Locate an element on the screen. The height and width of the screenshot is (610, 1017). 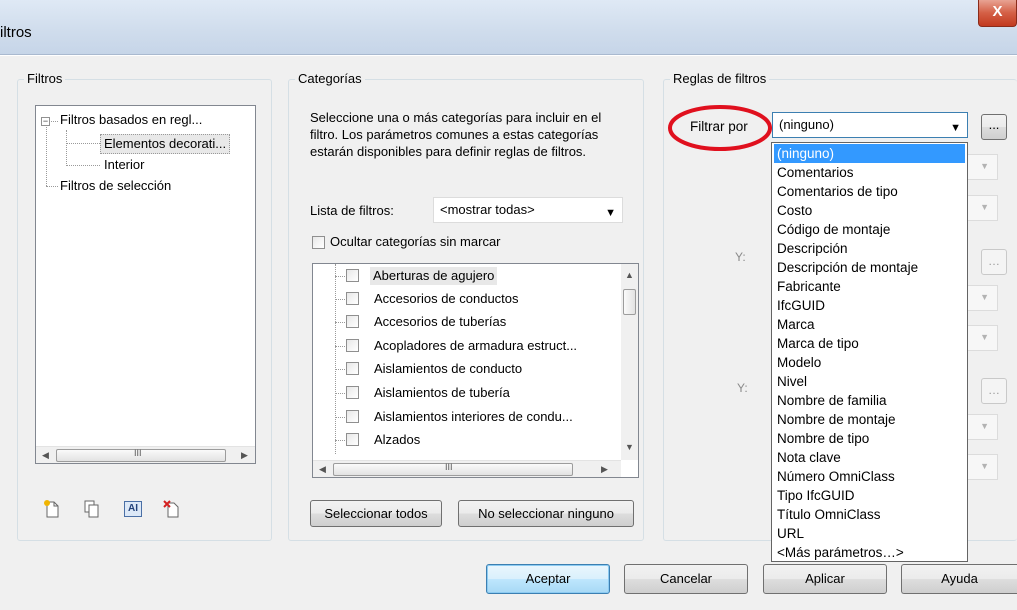
filter-by-value: (ninguno) is located at coordinates (806, 124).